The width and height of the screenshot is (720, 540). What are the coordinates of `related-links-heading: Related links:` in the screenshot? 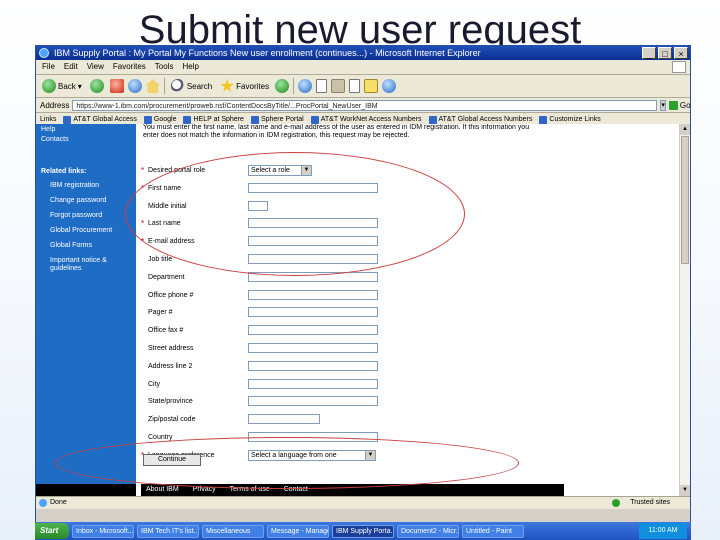 It's located at (64, 171).